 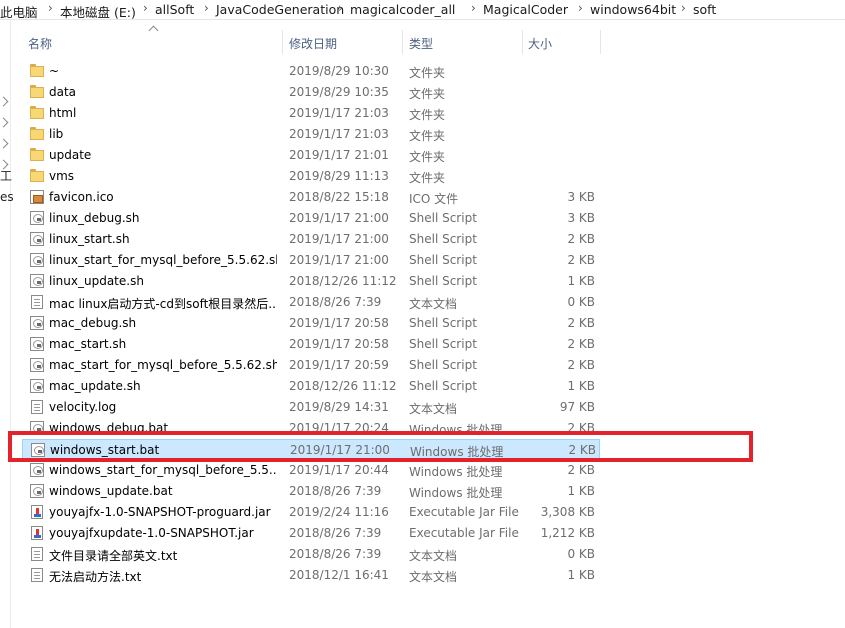 What do you see at coordinates (163, 365) in the screenshot?
I see `file-name: mac_start_for_mysql_before_5.5.62.sh` at bounding box center [163, 365].